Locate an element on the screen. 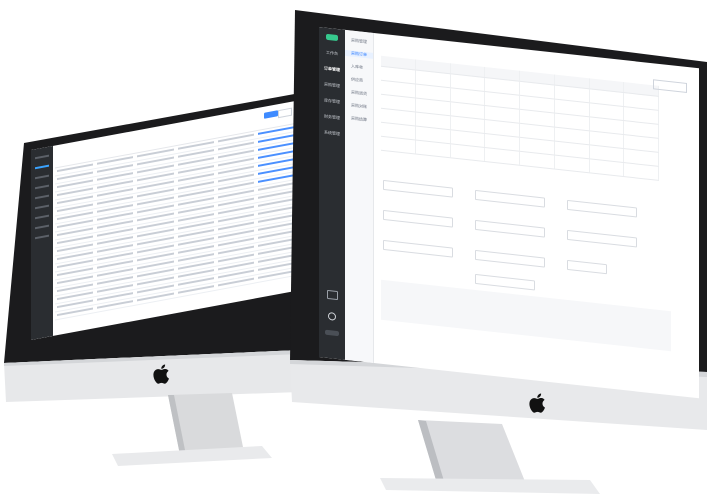  subnav-item-3: 供应商 is located at coordinates (362, 80).